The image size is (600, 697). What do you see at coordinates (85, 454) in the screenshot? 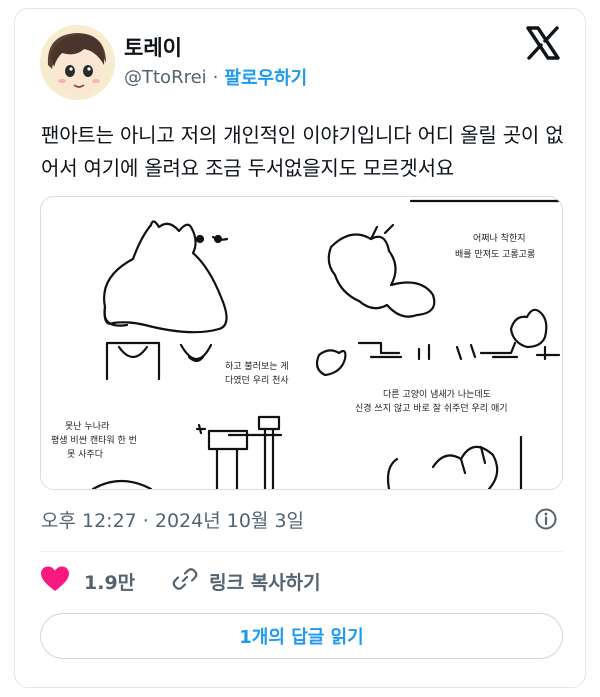
I see `caption-left-3: 못 사주다` at bounding box center [85, 454].